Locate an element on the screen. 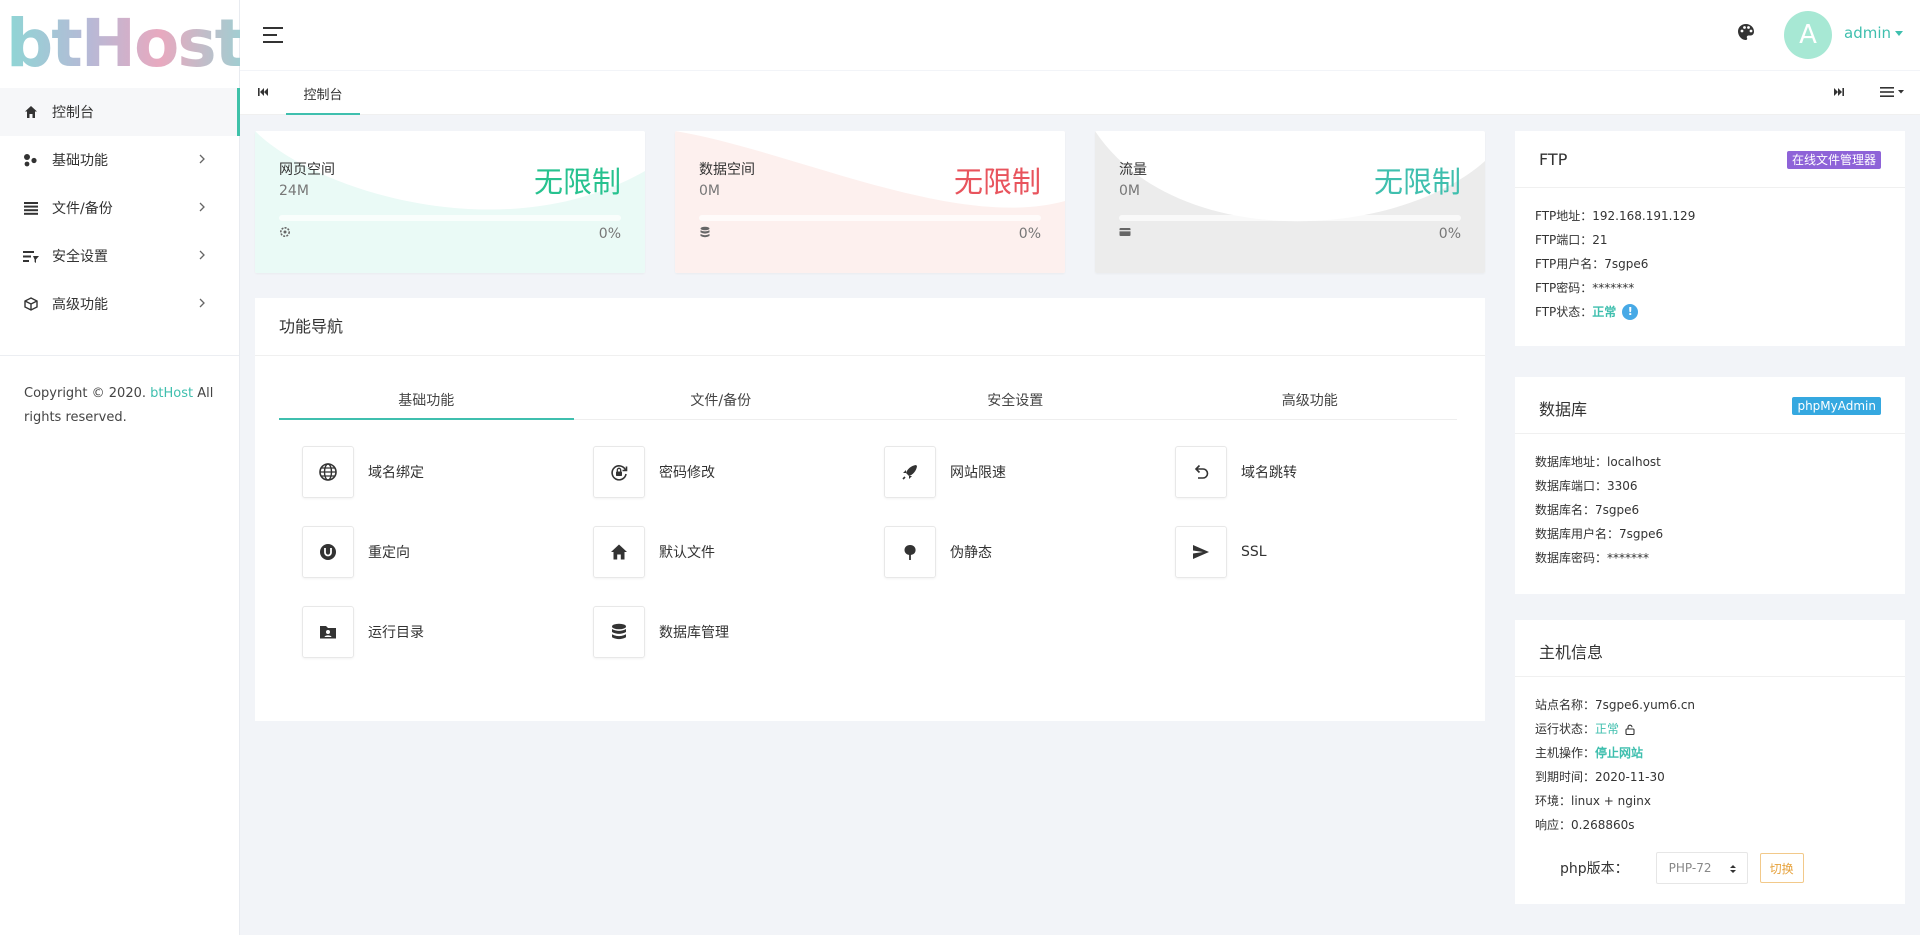  tab-scroll-left-icon is located at coordinates (264, 93).